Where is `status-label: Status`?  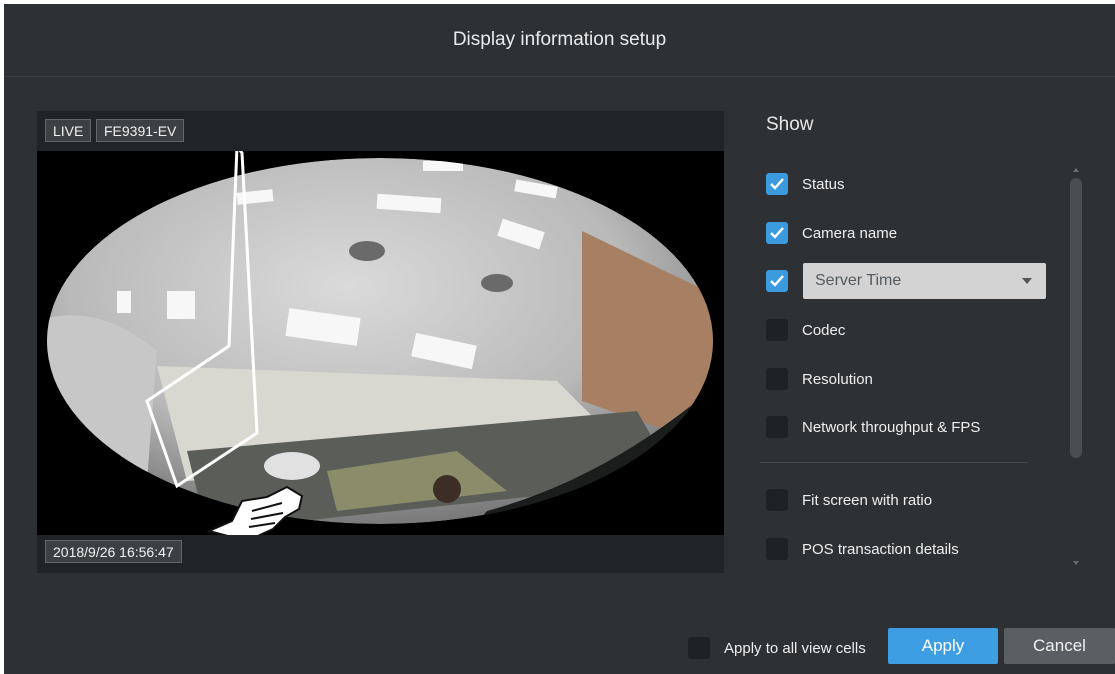
status-label: Status is located at coordinates (823, 184).